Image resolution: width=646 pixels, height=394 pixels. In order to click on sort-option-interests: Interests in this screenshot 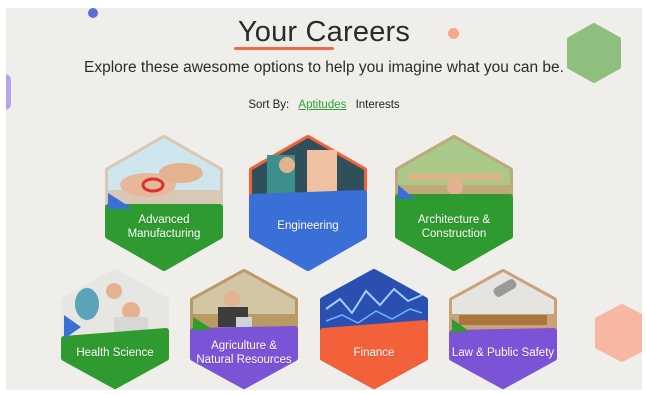, I will do `click(378, 105)`.